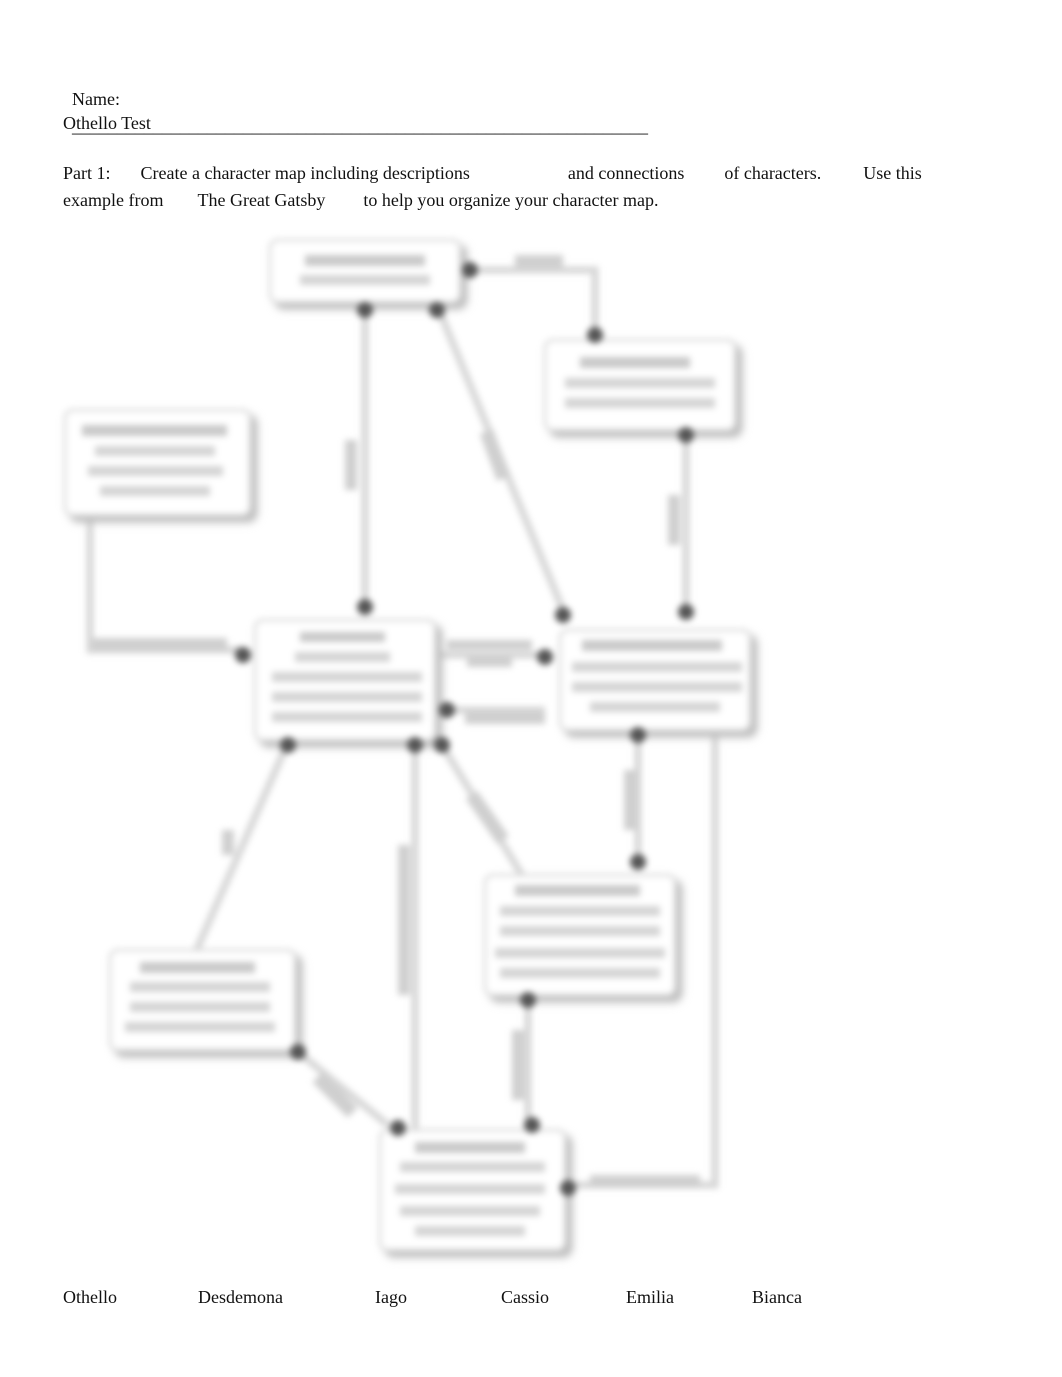 This screenshot has height=1377, width=1062. I want to click on character-name: Bianca, so click(777, 1297).